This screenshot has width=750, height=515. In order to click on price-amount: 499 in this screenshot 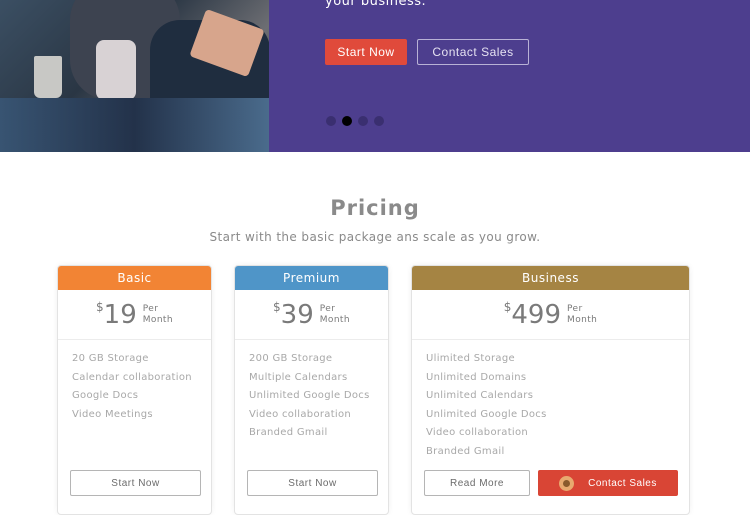, I will do `click(536, 314)`.